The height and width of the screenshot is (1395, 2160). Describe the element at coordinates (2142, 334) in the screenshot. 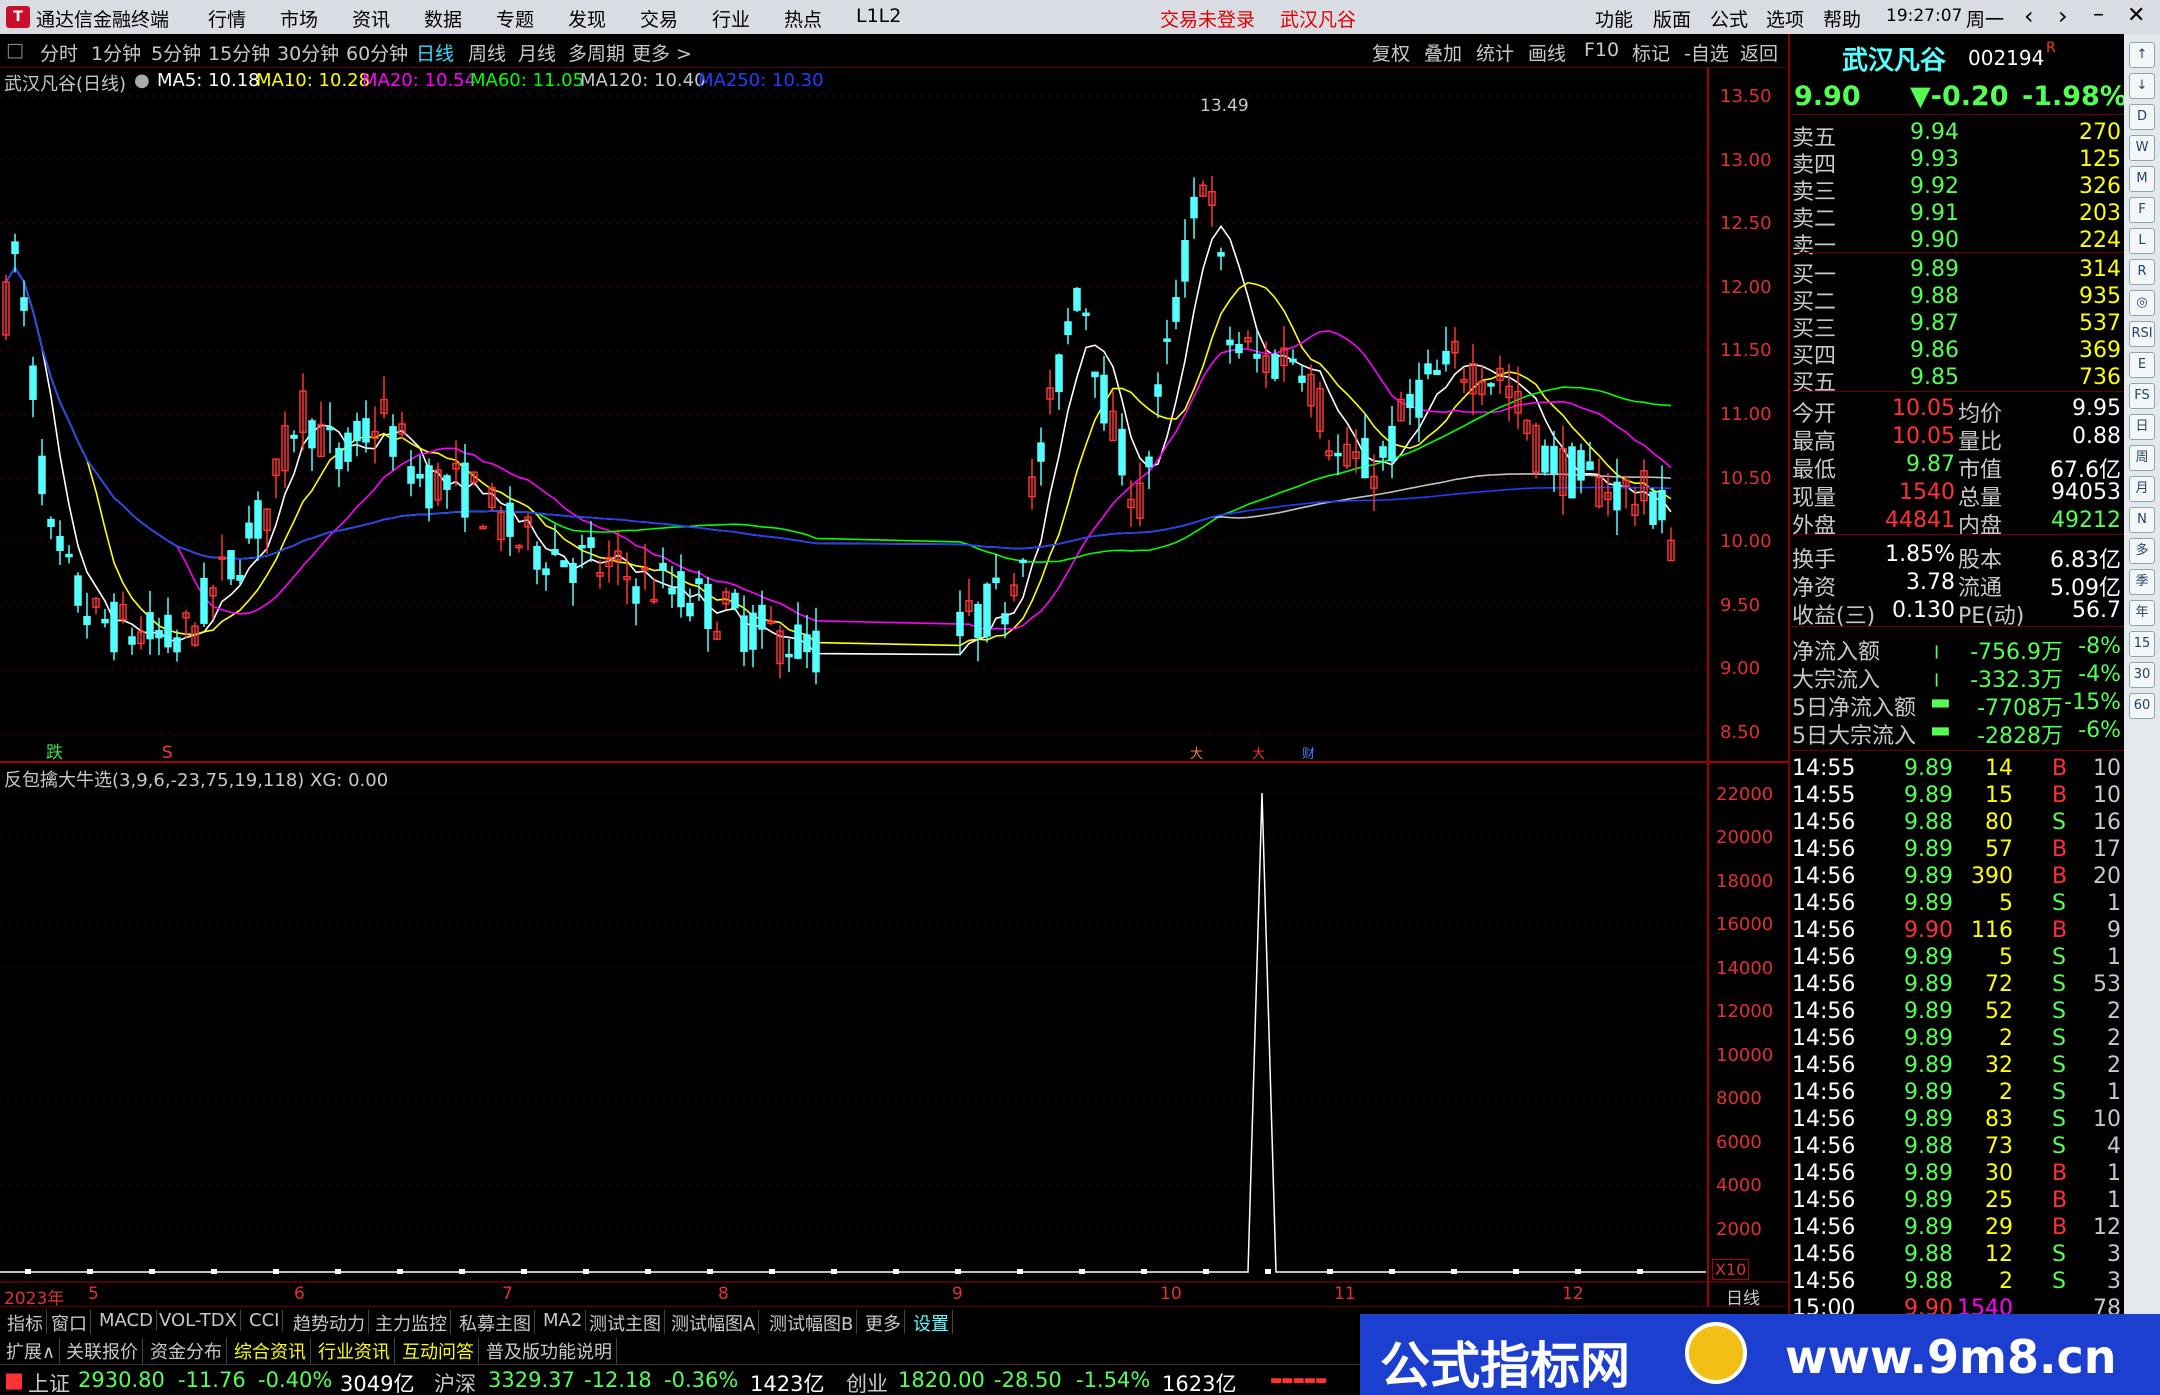

I see `side-tool-button: RSI` at that location.